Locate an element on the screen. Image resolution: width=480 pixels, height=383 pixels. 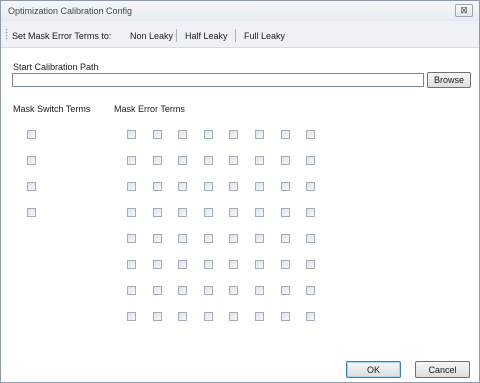
title-bar: Optimization Calibration Config ⊠ is located at coordinates (240, 11).